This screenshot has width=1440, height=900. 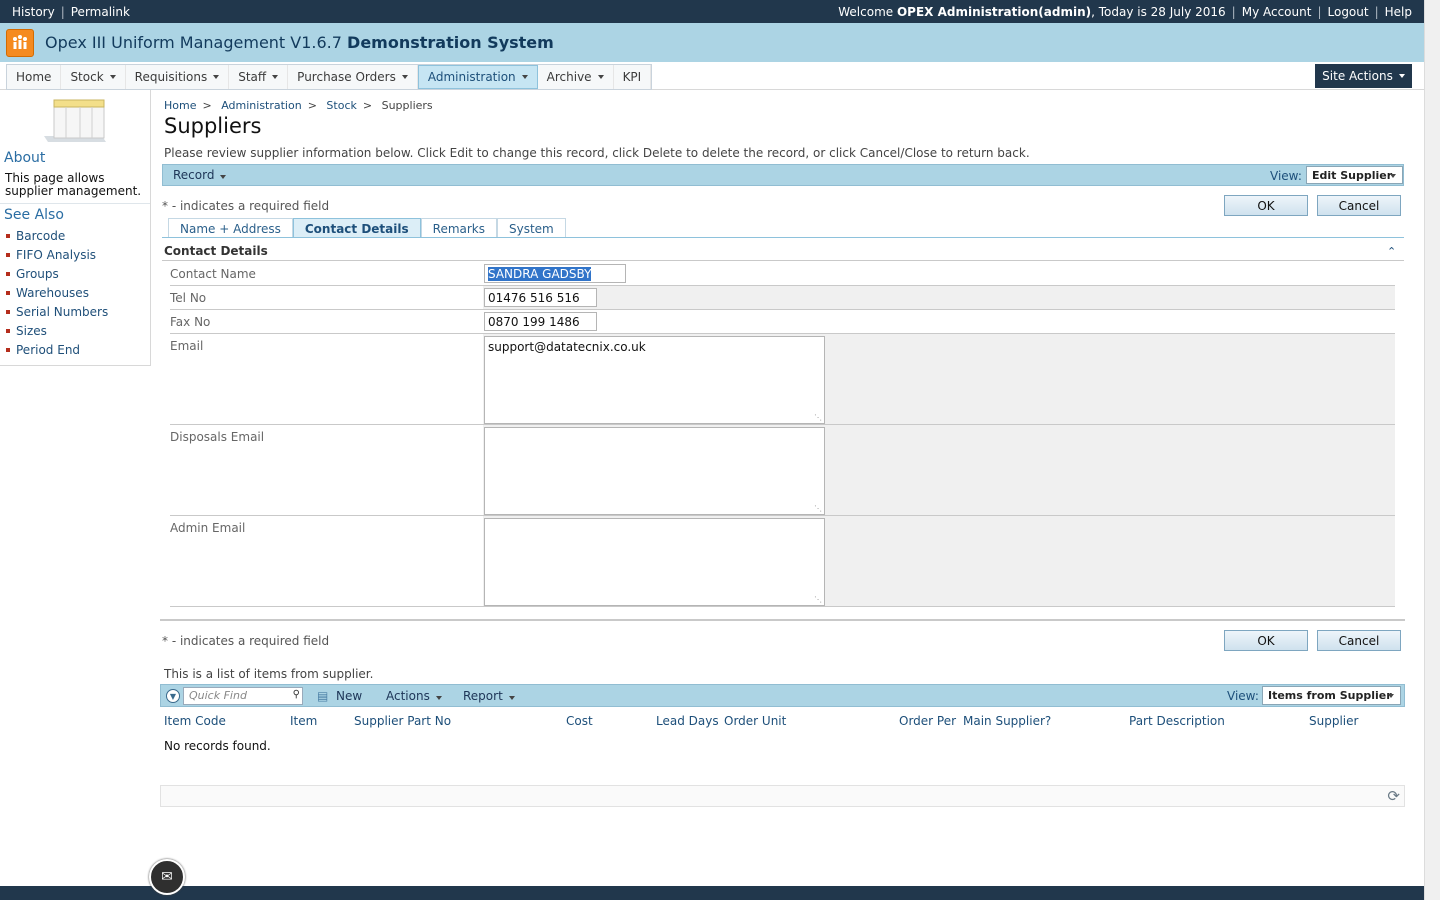 I want to click on welcome-prefix: Welcome, so click(x=866, y=11).